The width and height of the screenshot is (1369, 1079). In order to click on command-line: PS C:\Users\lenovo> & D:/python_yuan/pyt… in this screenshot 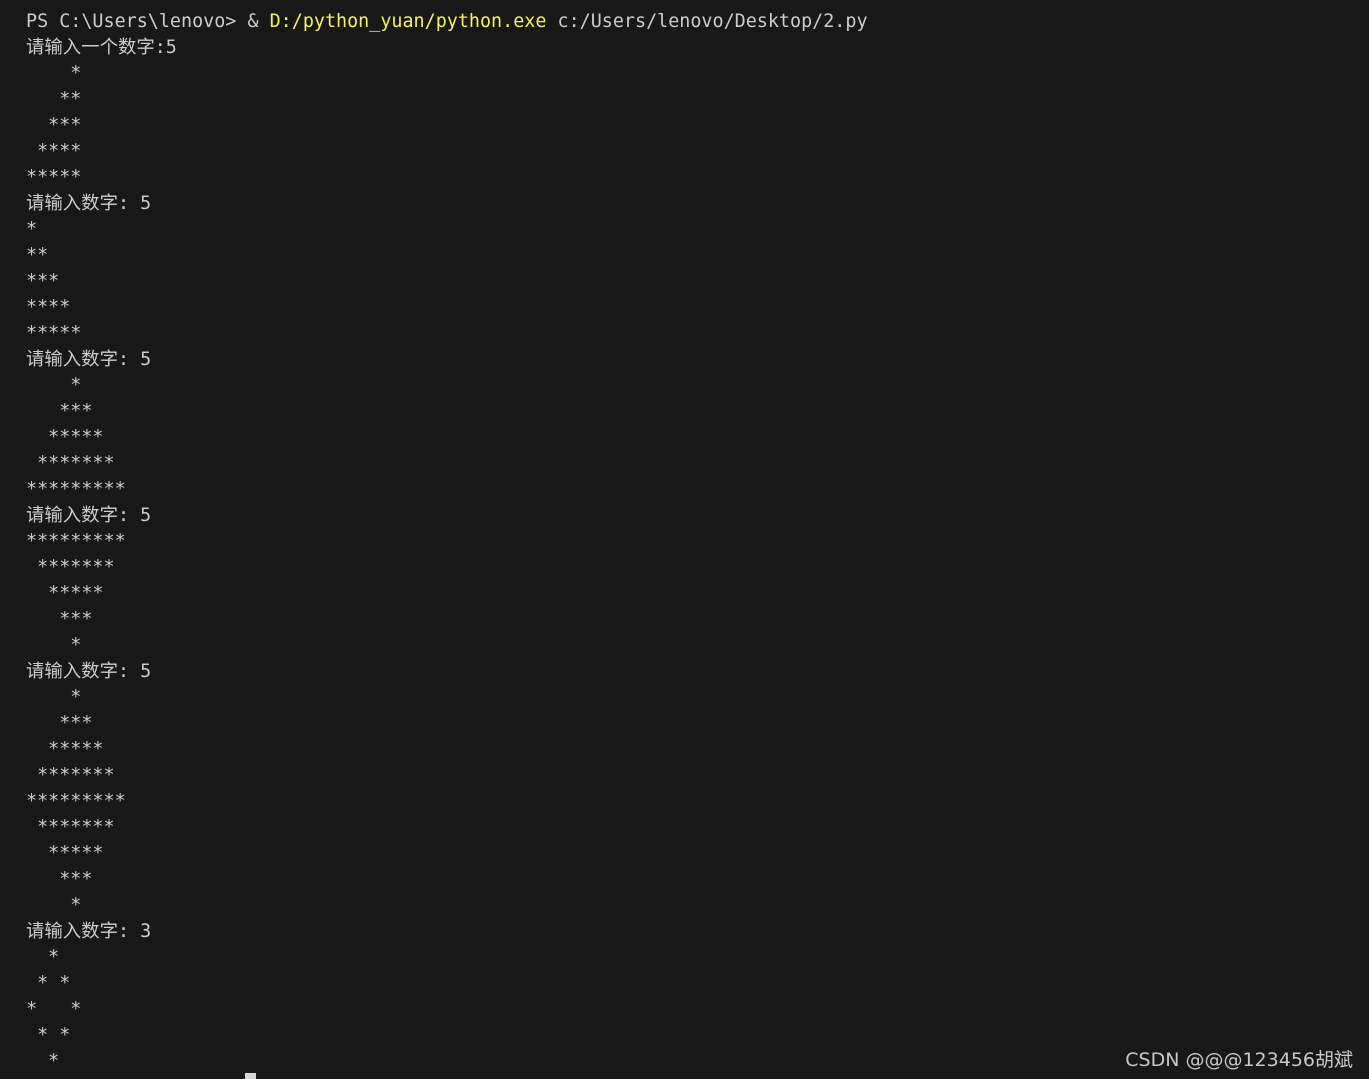, I will do `click(447, 22)`.